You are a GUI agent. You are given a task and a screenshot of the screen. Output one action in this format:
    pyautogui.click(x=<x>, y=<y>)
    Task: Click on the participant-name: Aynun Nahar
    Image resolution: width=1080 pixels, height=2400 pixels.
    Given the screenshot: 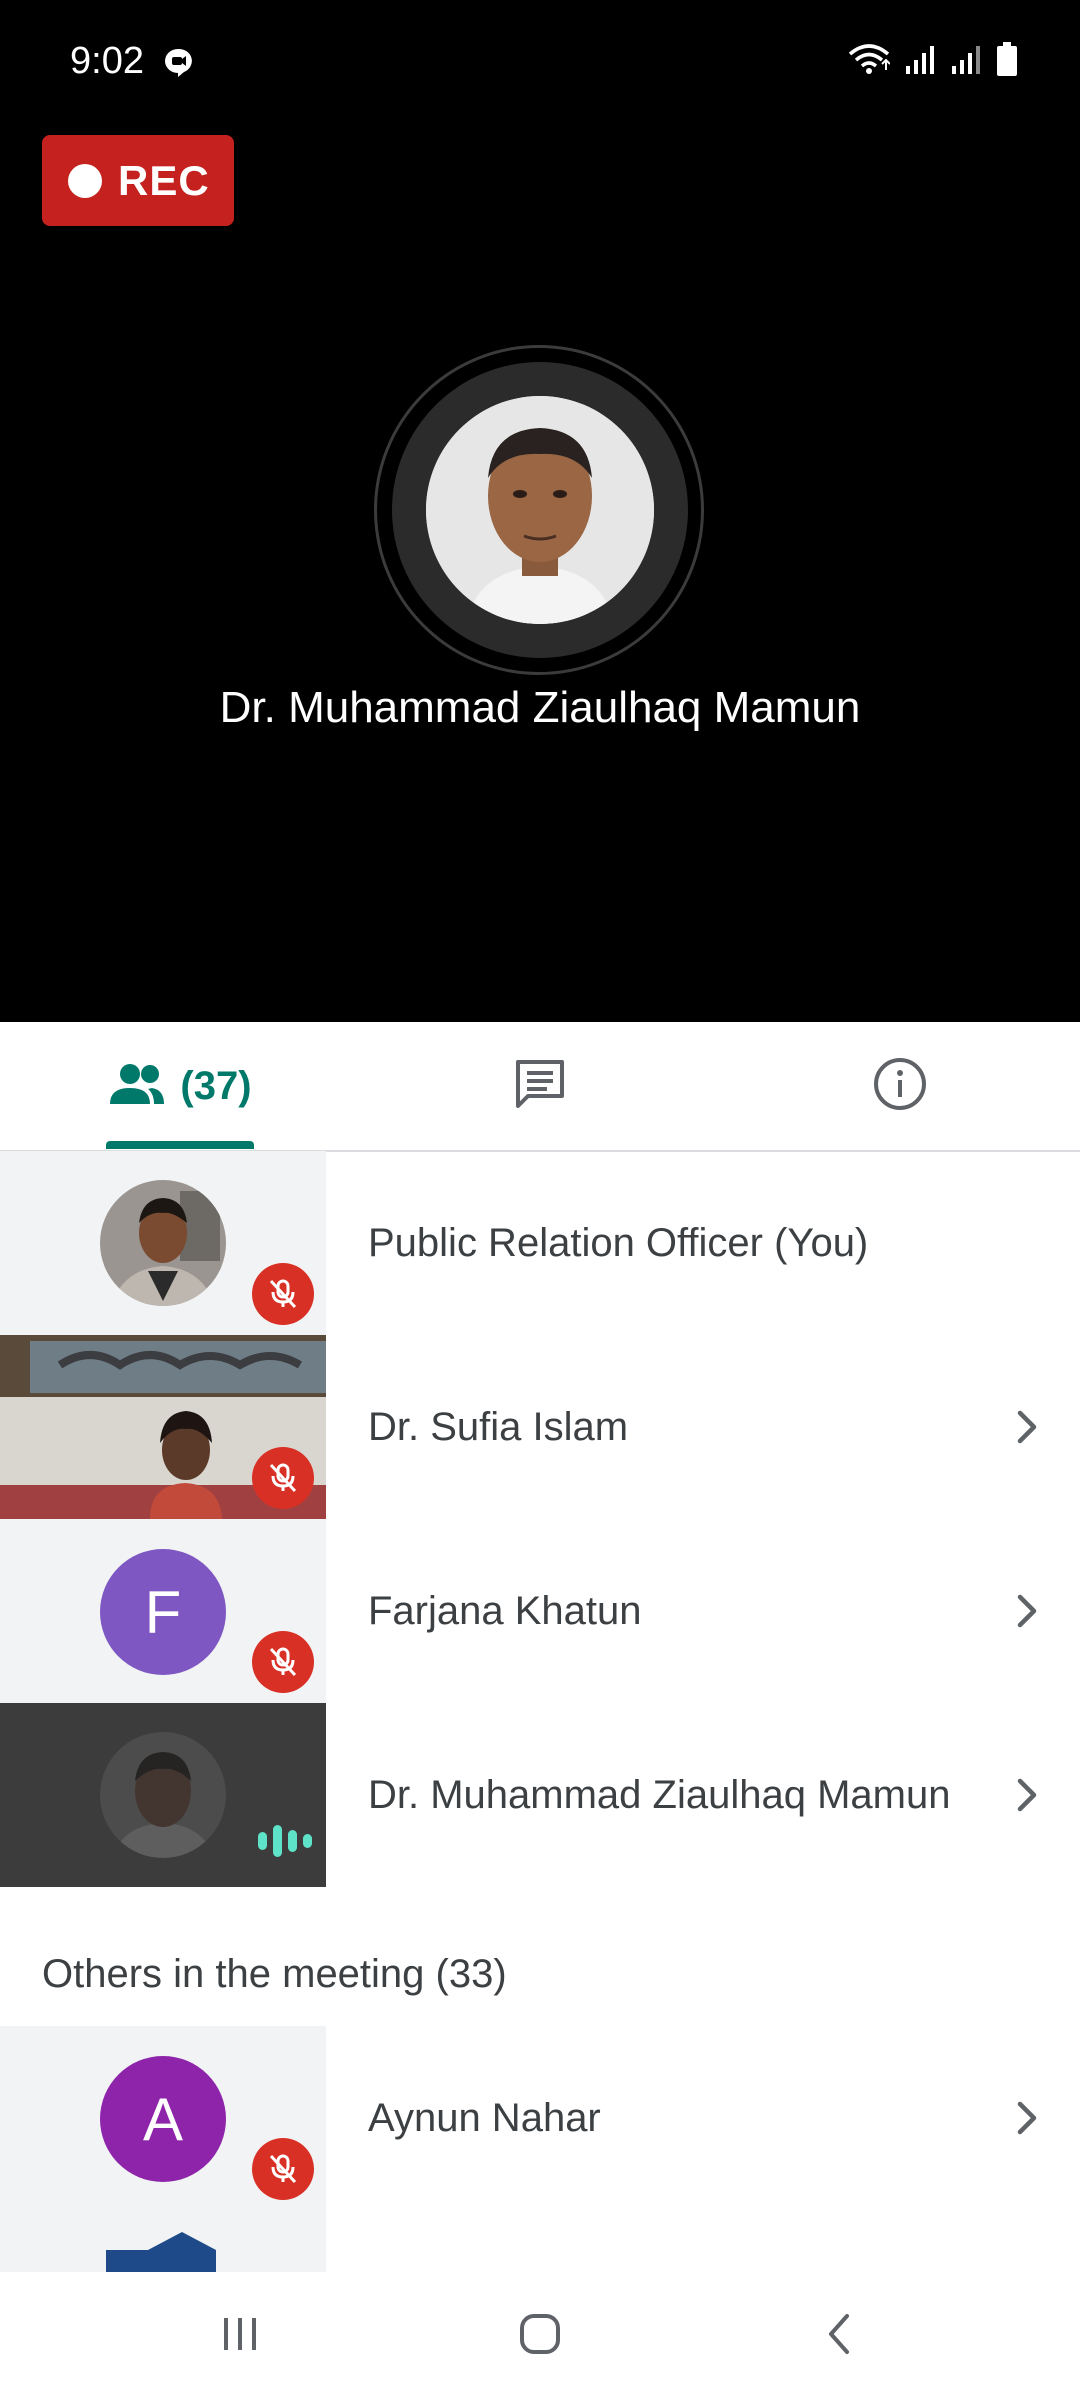 What is the action you would take?
    pyautogui.click(x=484, y=2118)
    